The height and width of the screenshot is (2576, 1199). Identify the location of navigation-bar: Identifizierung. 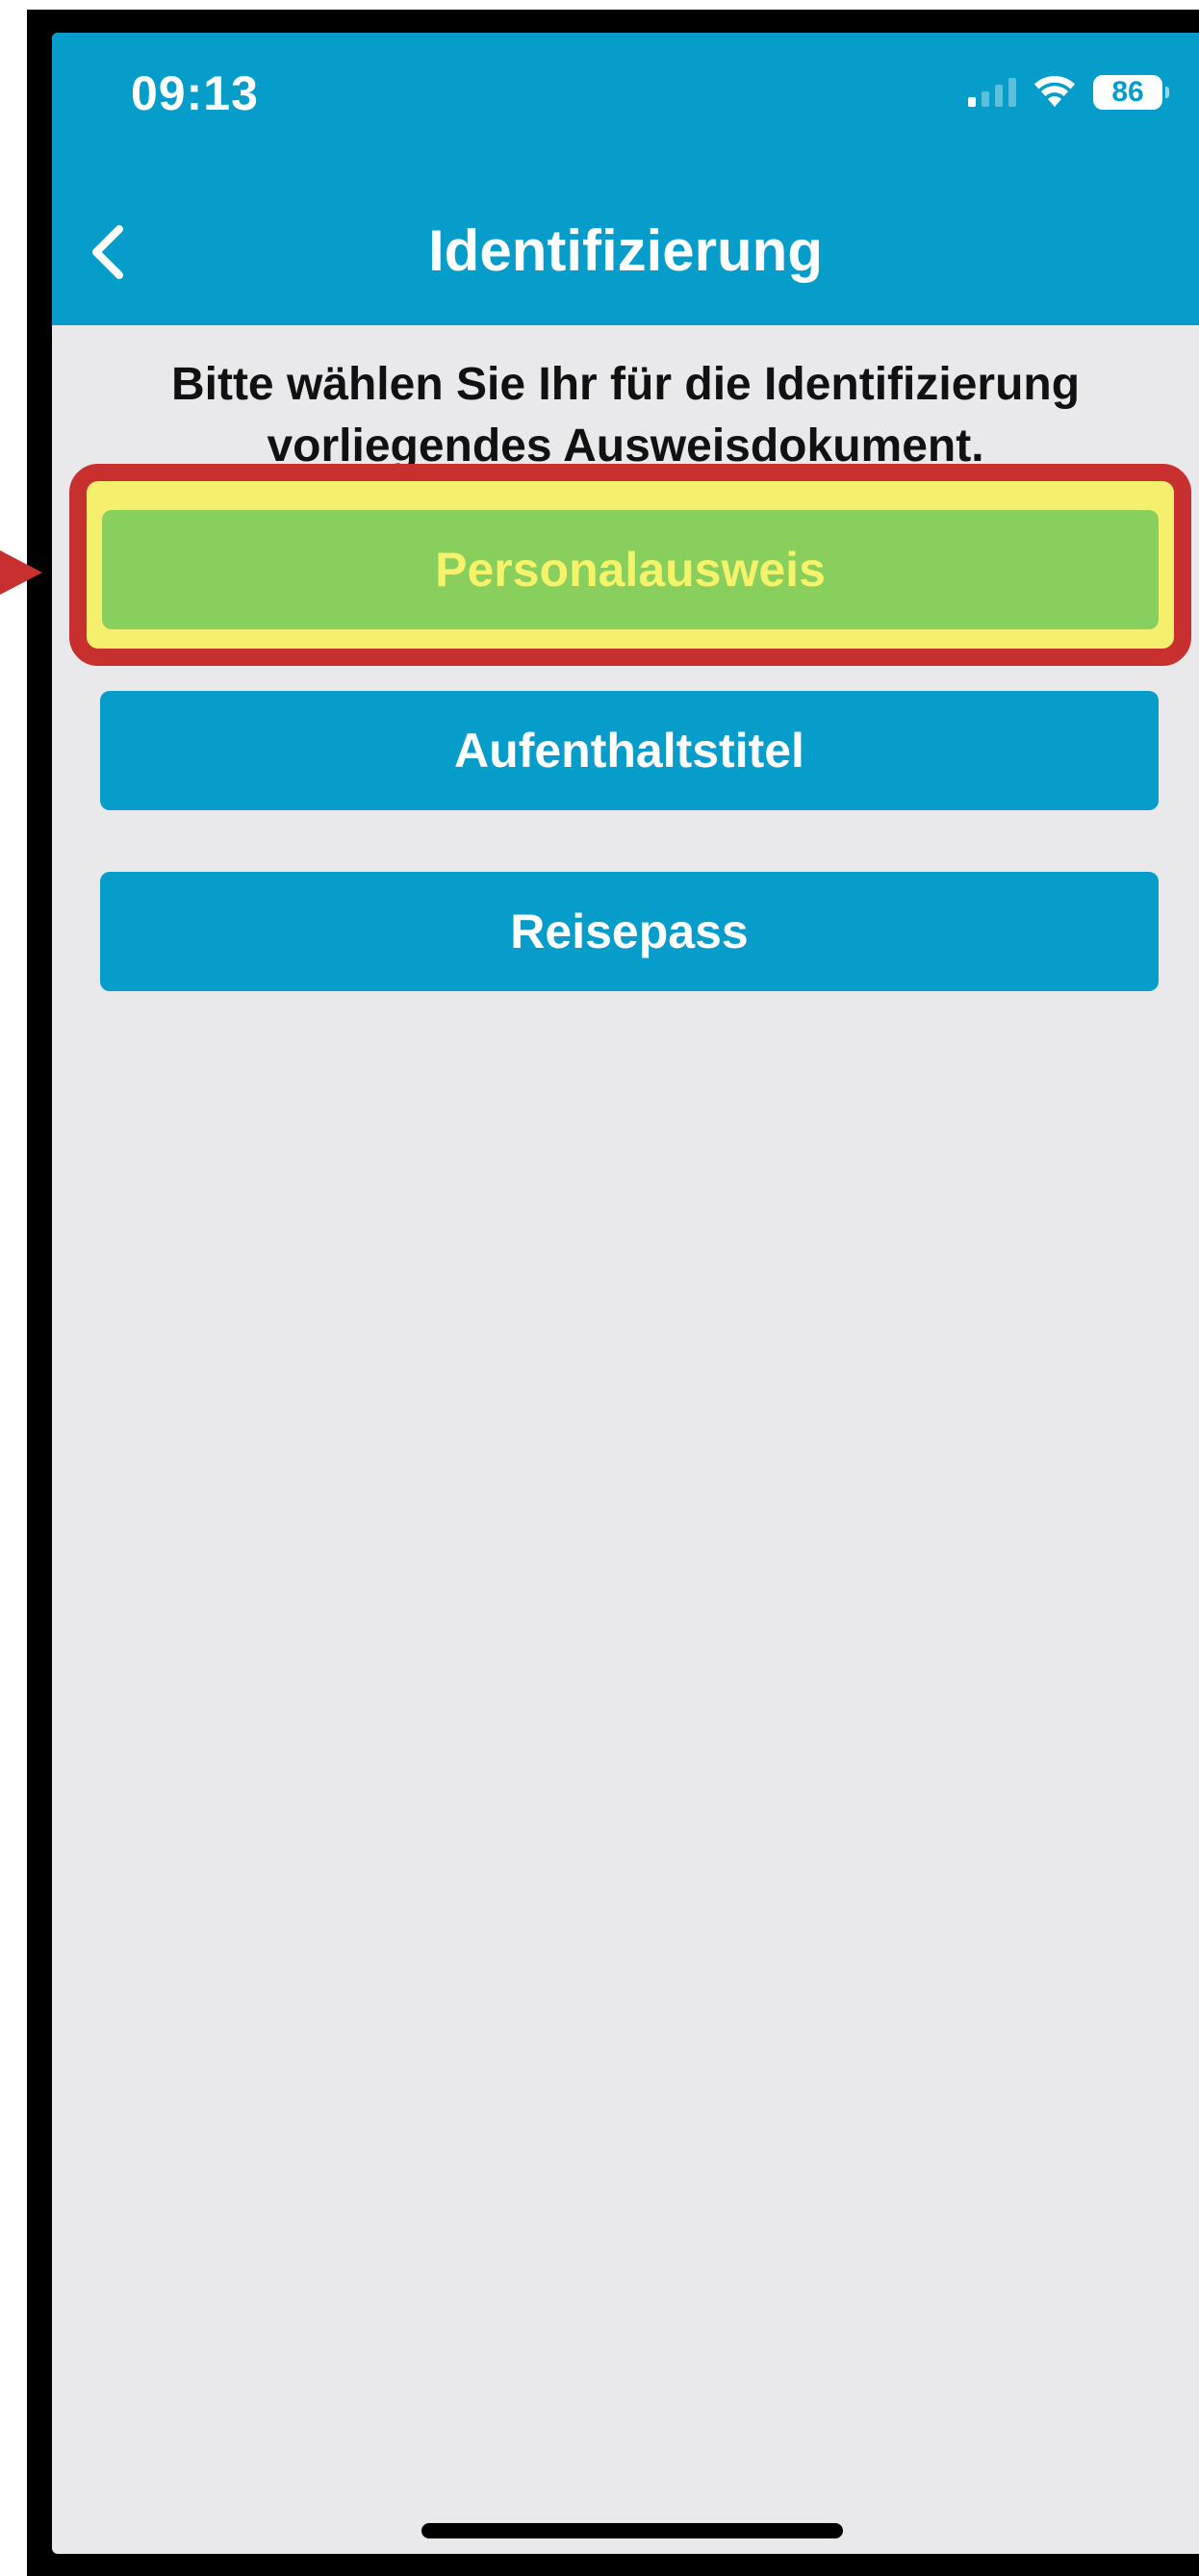
(625, 251).